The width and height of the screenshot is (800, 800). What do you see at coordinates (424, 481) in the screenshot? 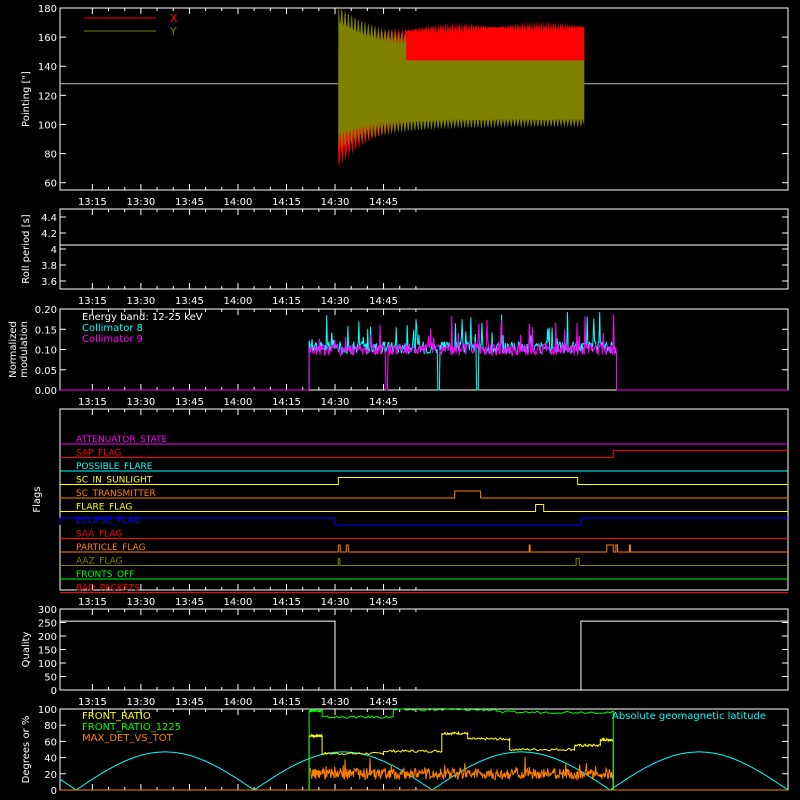
I see `flag-trace-sc-in-sunlight` at bounding box center [424, 481].